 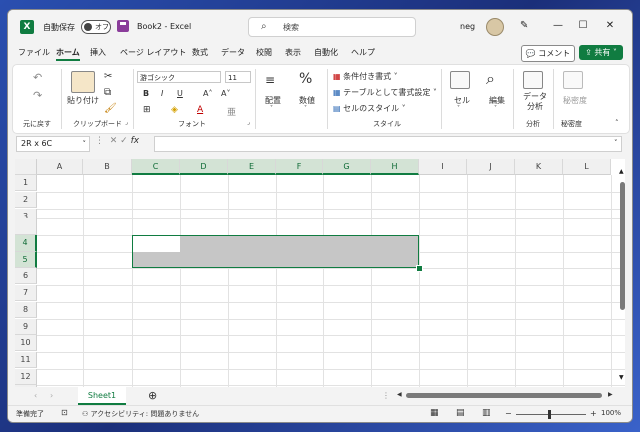 What do you see at coordinates (68, 54) in the screenshot?
I see `tab-home: ホーム` at bounding box center [68, 54].